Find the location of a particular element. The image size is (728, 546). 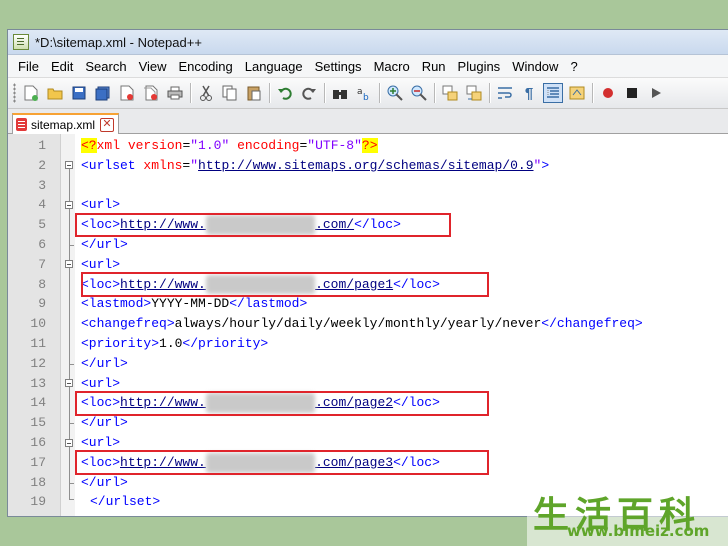

menu-plugins: Plugins is located at coordinates (479, 66).